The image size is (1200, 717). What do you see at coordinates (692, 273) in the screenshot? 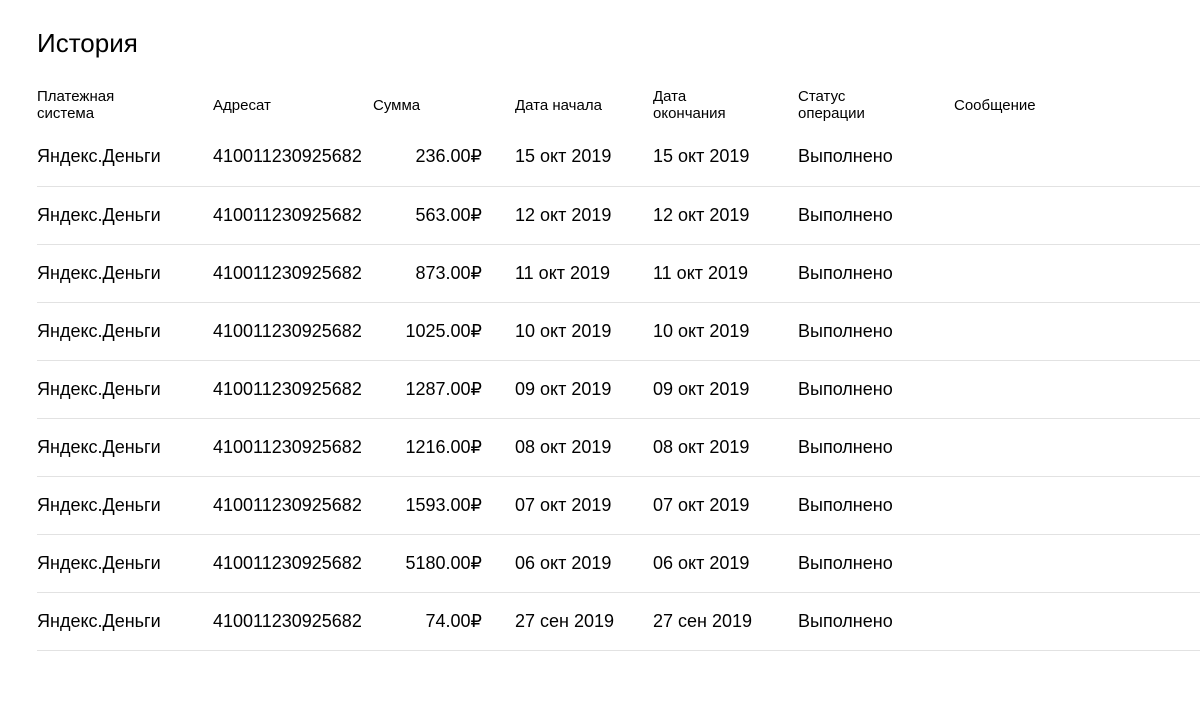
I see `cell-end-date: 11 окт 2019` at bounding box center [692, 273].